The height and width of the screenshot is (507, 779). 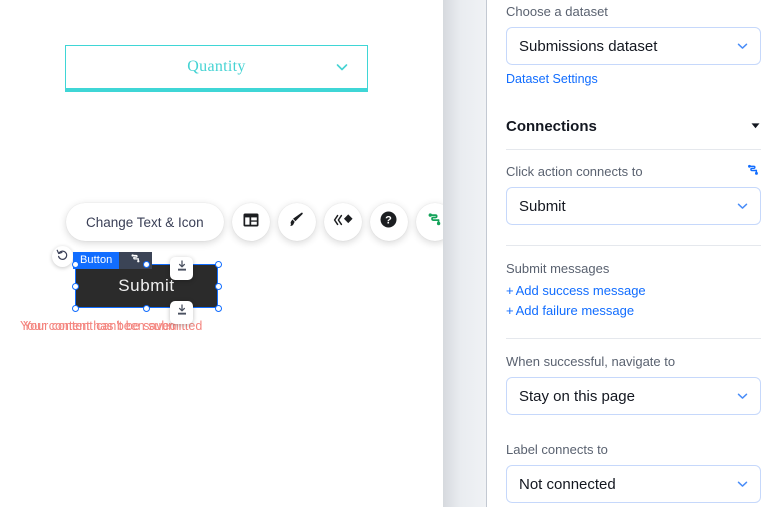 I want to click on undo-button, so click(x=62, y=256).